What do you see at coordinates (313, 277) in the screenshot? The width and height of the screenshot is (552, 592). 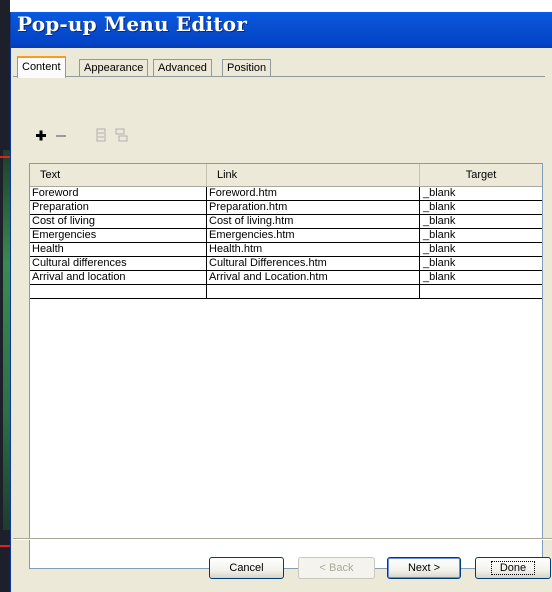 I see `cell-link: Arrival and Location.htm` at bounding box center [313, 277].